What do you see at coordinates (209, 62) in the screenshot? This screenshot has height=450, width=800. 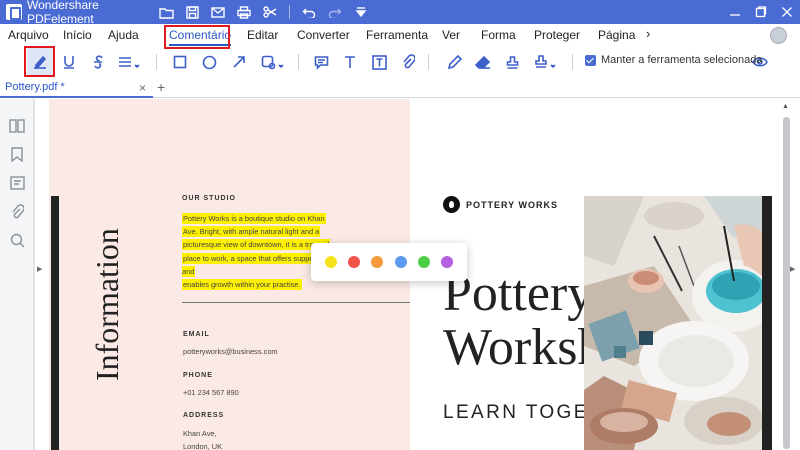 I see `oval-tool-icon` at bounding box center [209, 62].